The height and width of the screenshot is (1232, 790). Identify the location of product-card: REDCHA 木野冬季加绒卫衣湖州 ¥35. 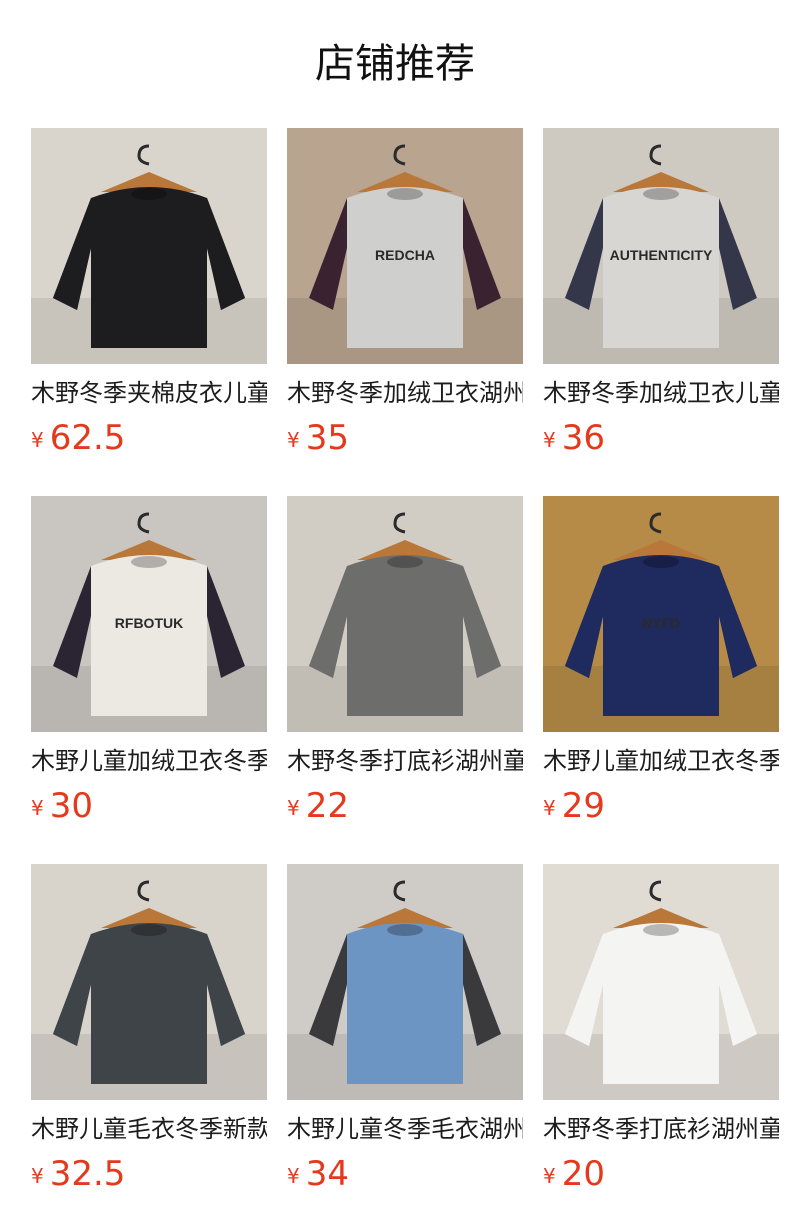
(405, 297).